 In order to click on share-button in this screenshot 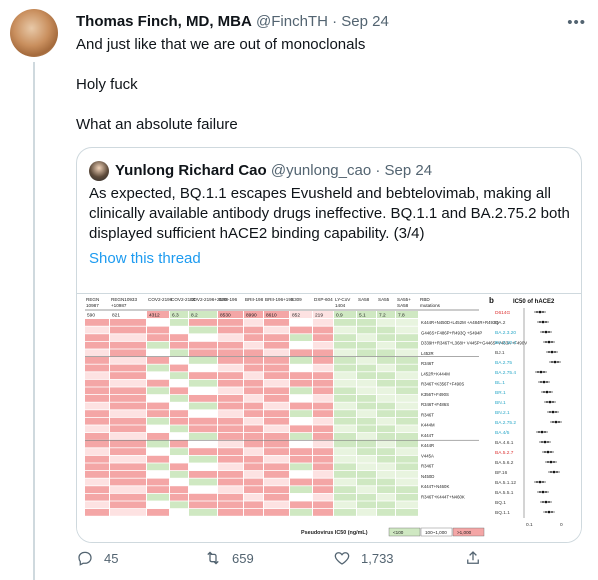, I will do `click(478, 558)`.